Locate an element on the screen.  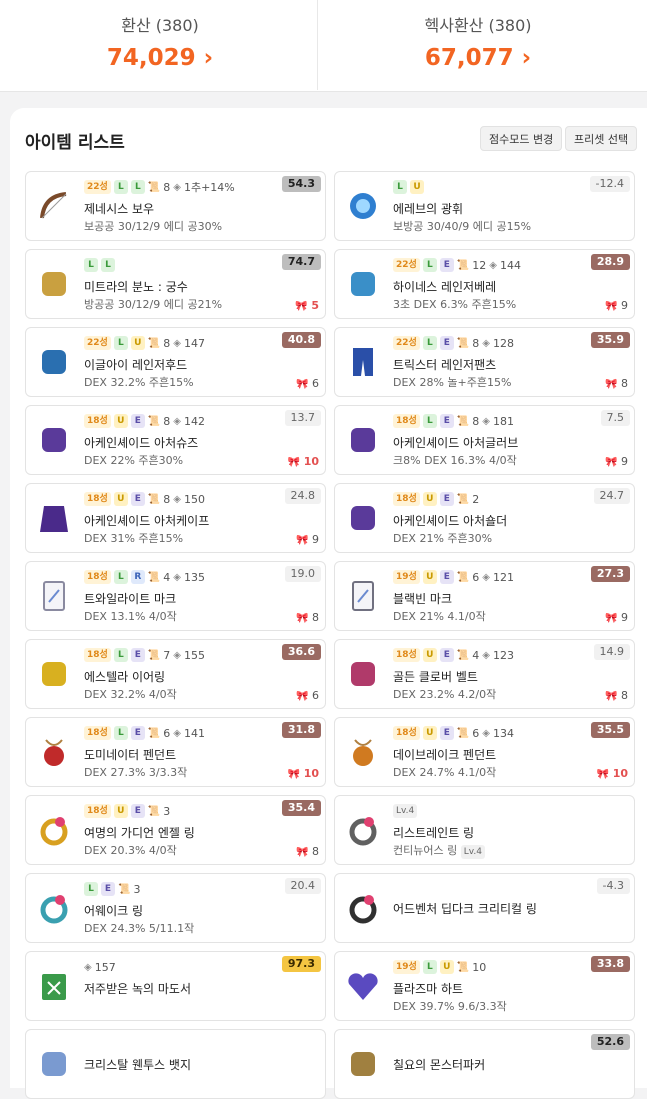
item-card: L L 미트라의 분노 : 궁수 방공공 30/12/9 에디 공21% 74.7 🎀 5 is located at coordinates (175, 284).